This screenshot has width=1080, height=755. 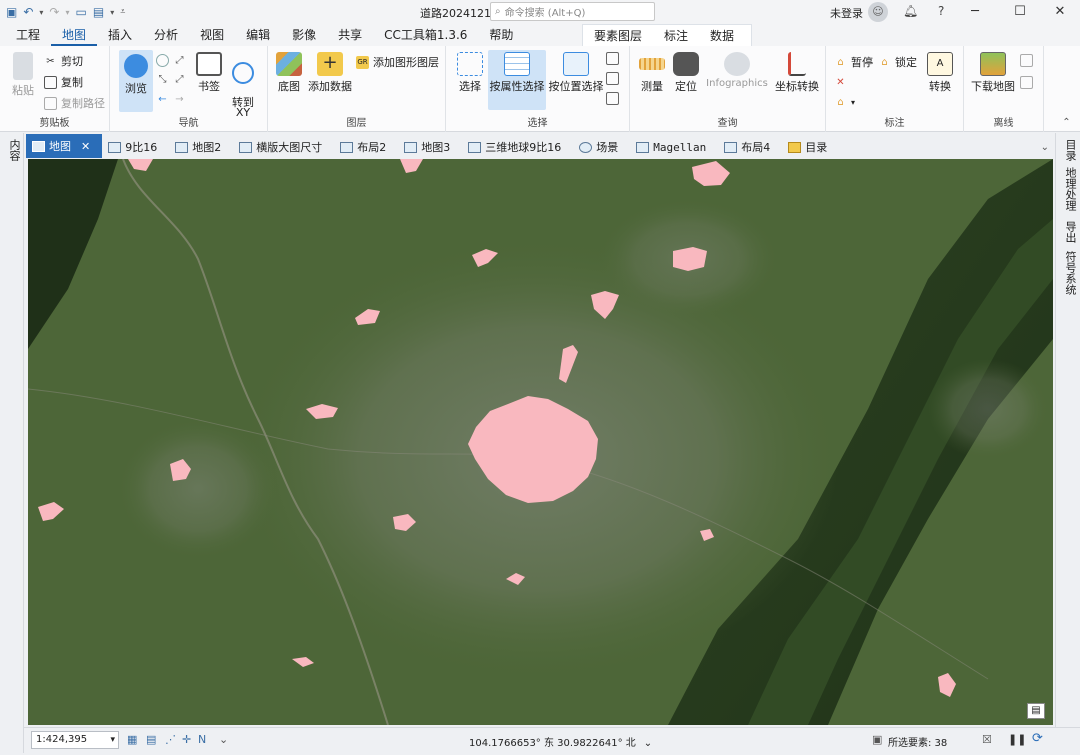 What do you see at coordinates (63, 61) in the screenshot?
I see `cut-button: ✂ 剪切` at bounding box center [63, 61].